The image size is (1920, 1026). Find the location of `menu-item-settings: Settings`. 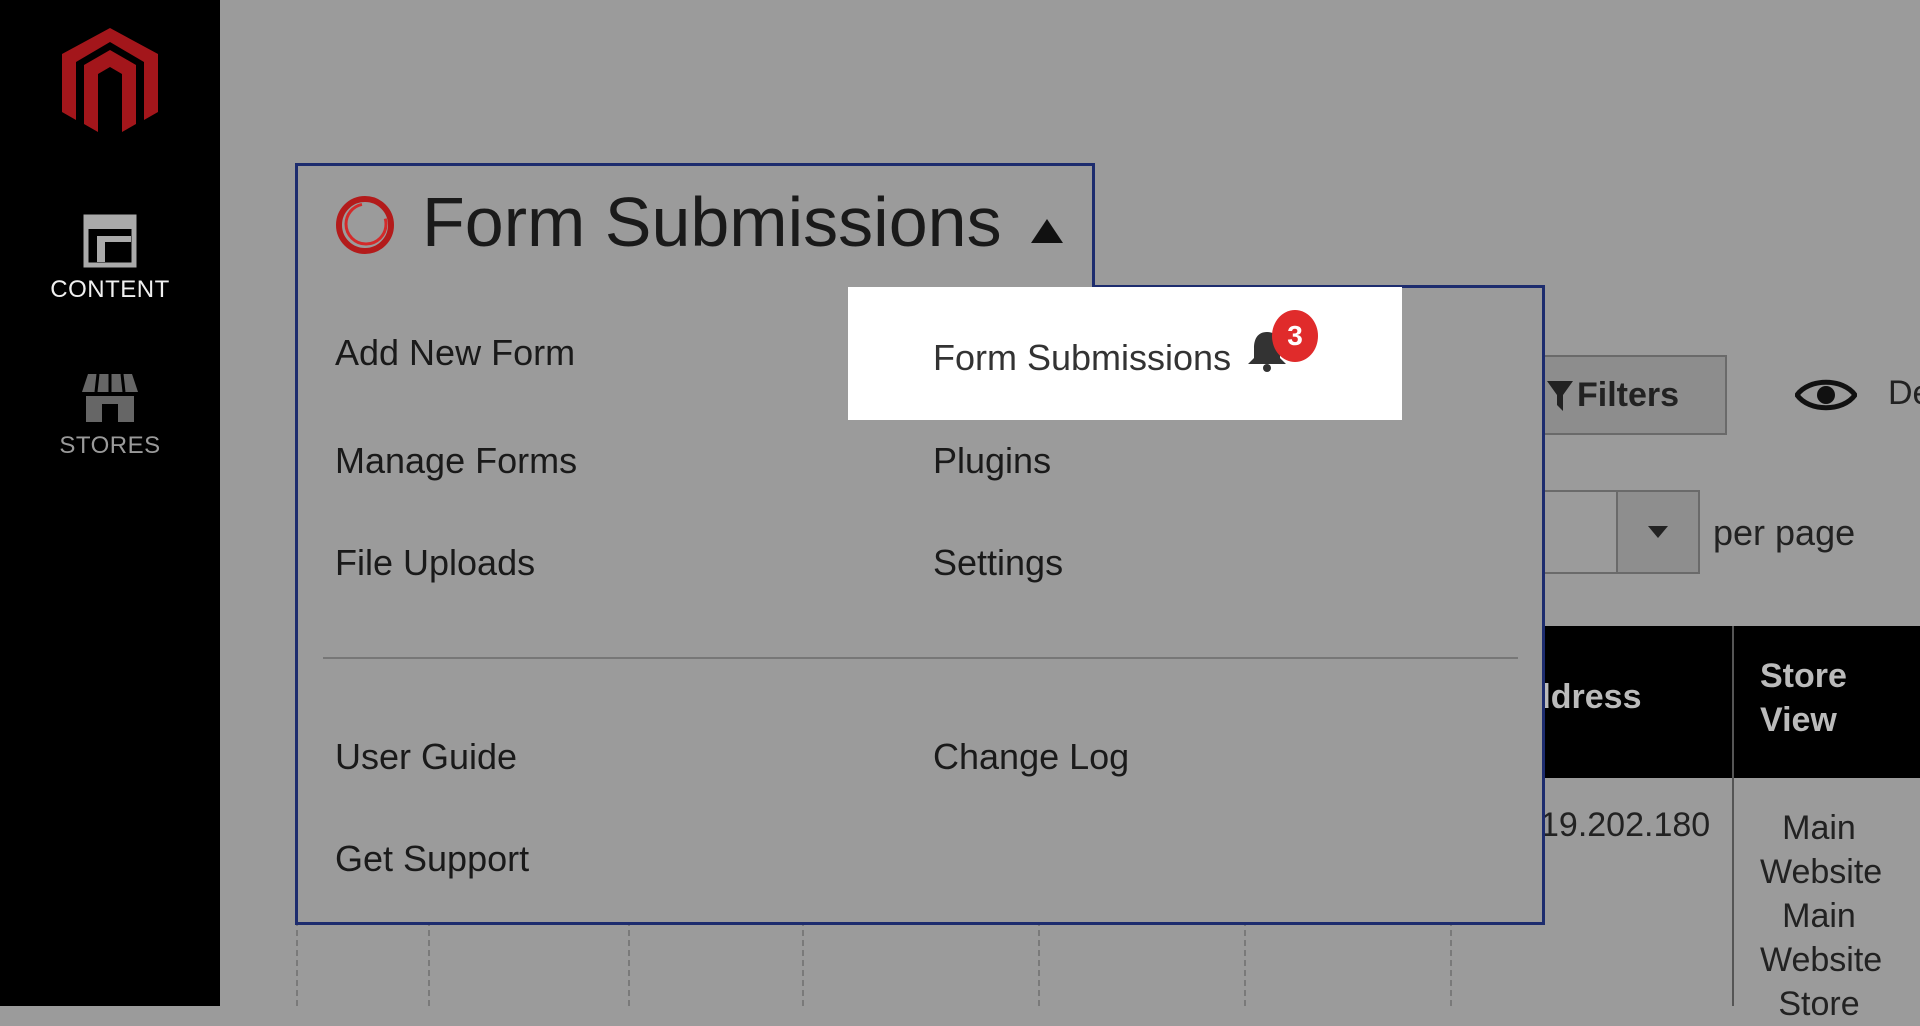

menu-item-settings: Settings is located at coordinates (998, 563).